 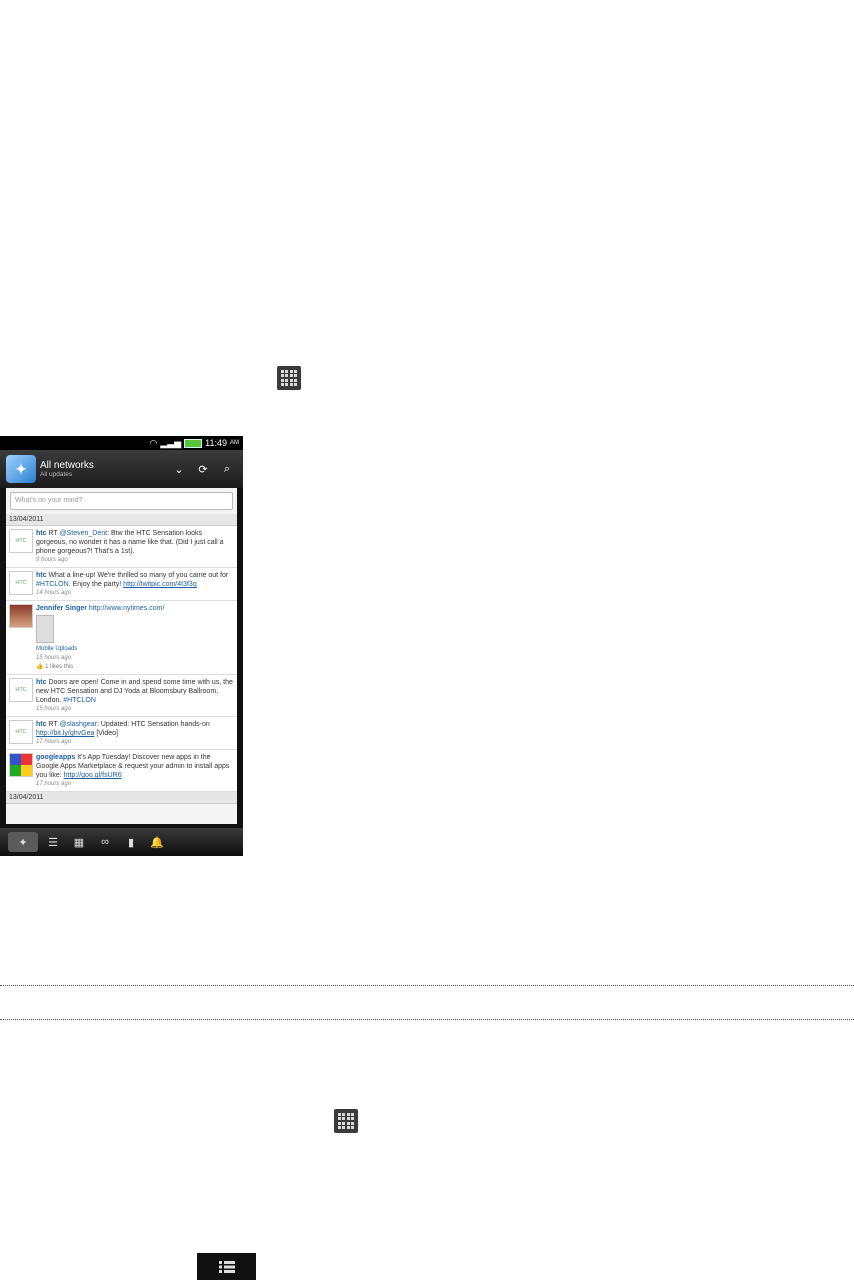 What do you see at coordinates (160, 584) in the screenshot?
I see `post-link: http://twitpic.com/4t3f3q` at bounding box center [160, 584].